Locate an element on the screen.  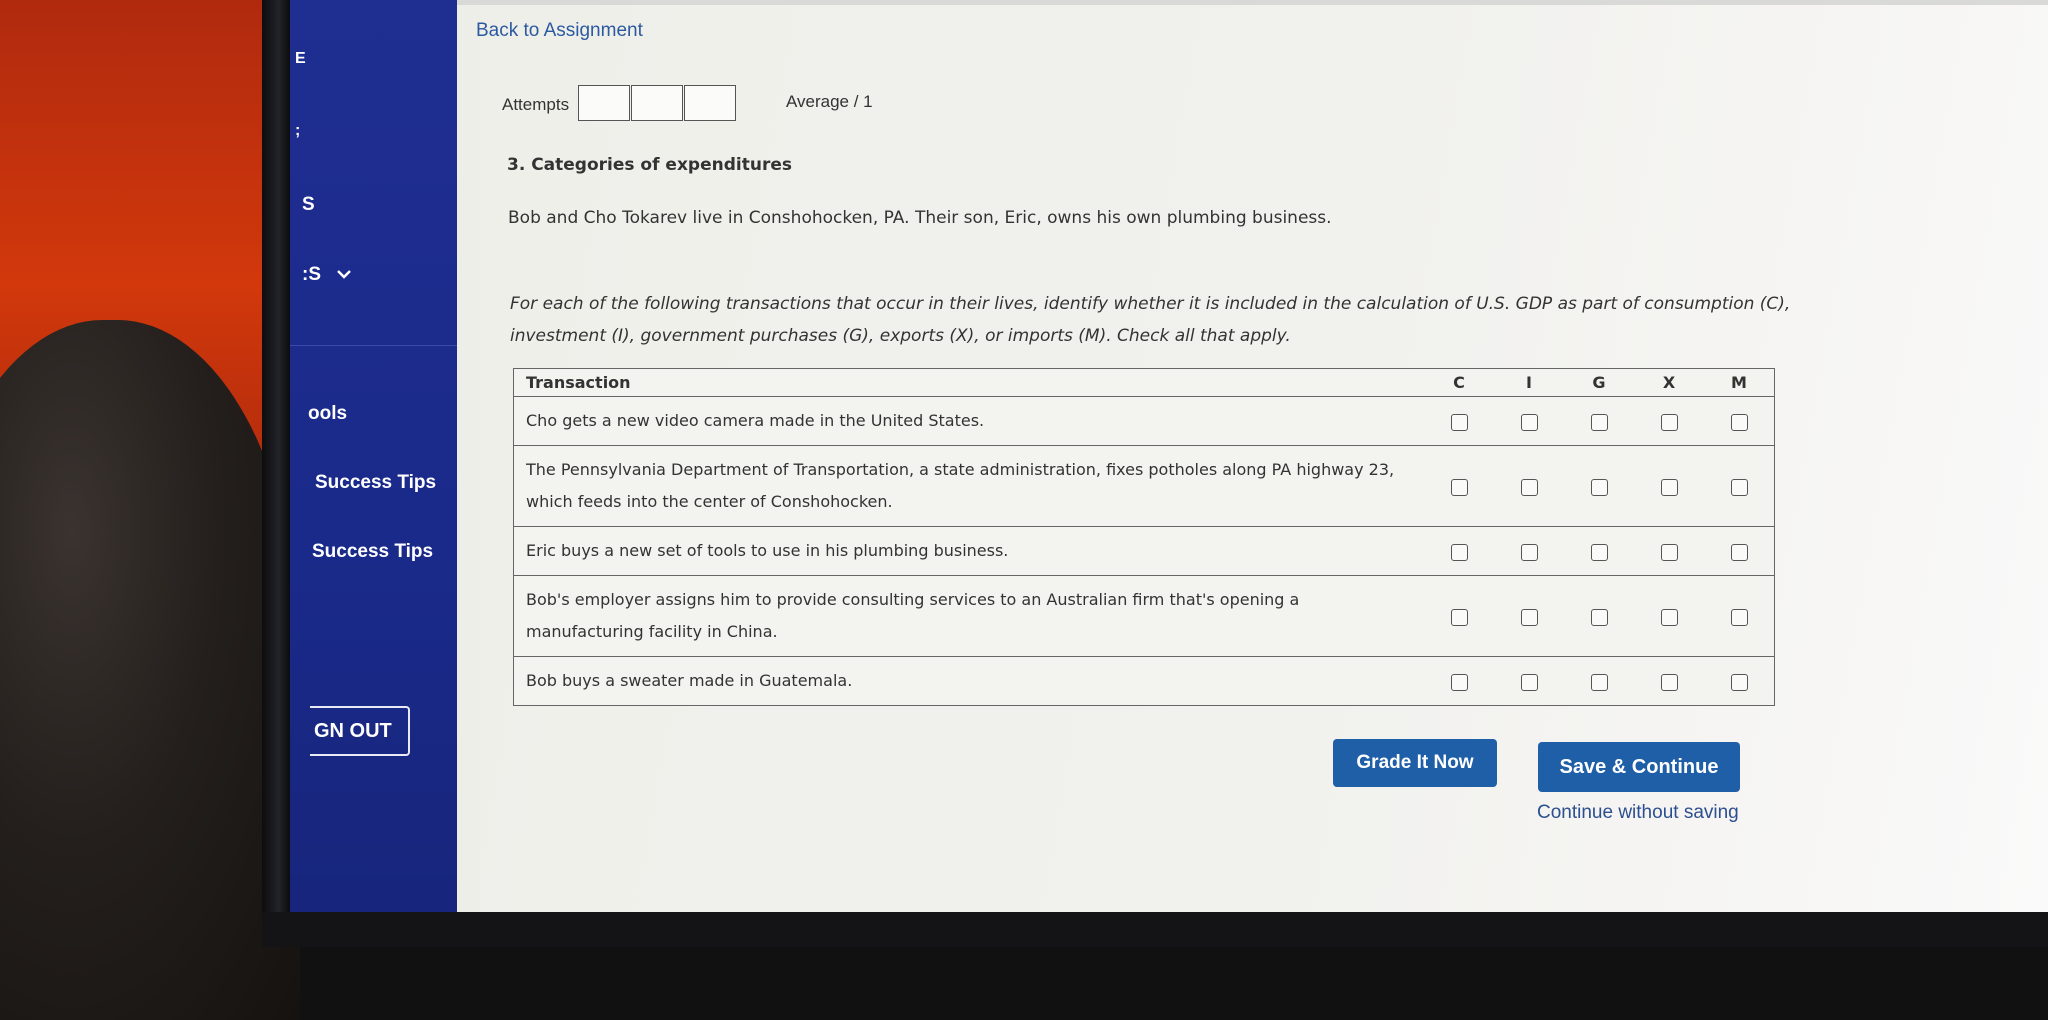
transaction-description: Bob buys a sweater made in Guatemala. is located at coordinates (968, 681).